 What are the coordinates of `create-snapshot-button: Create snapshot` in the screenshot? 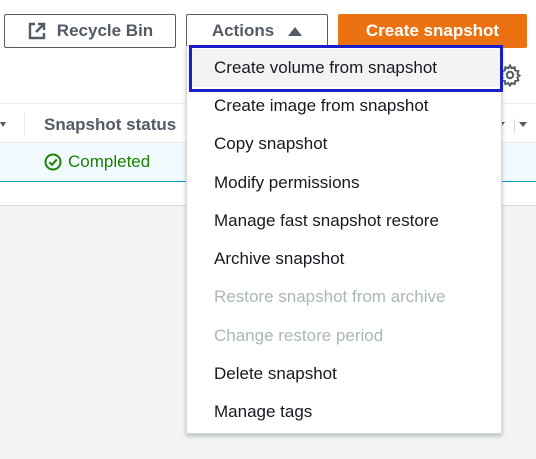 It's located at (432, 31).